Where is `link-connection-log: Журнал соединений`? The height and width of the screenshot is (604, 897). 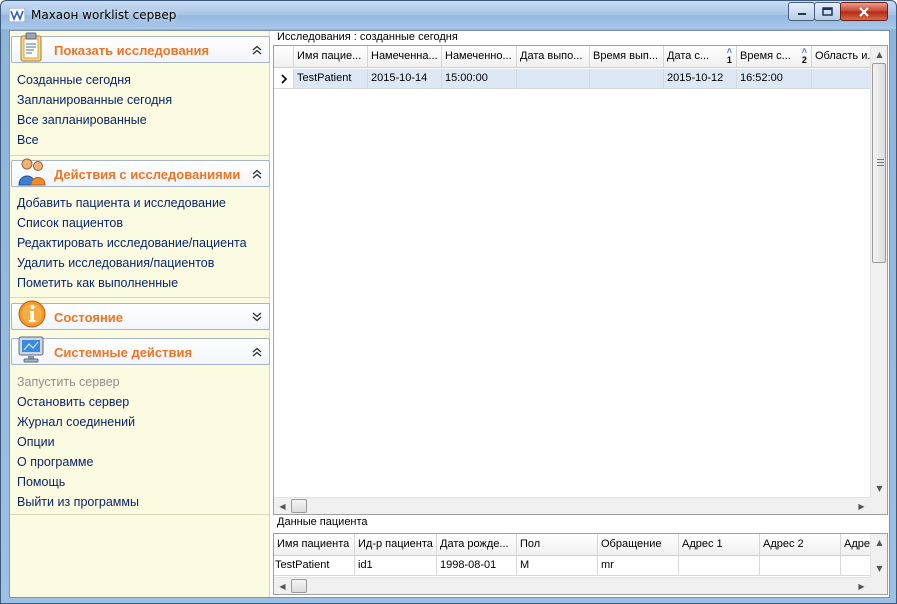 link-connection-log: Журнал соединений is located at coordinates (76, 422).